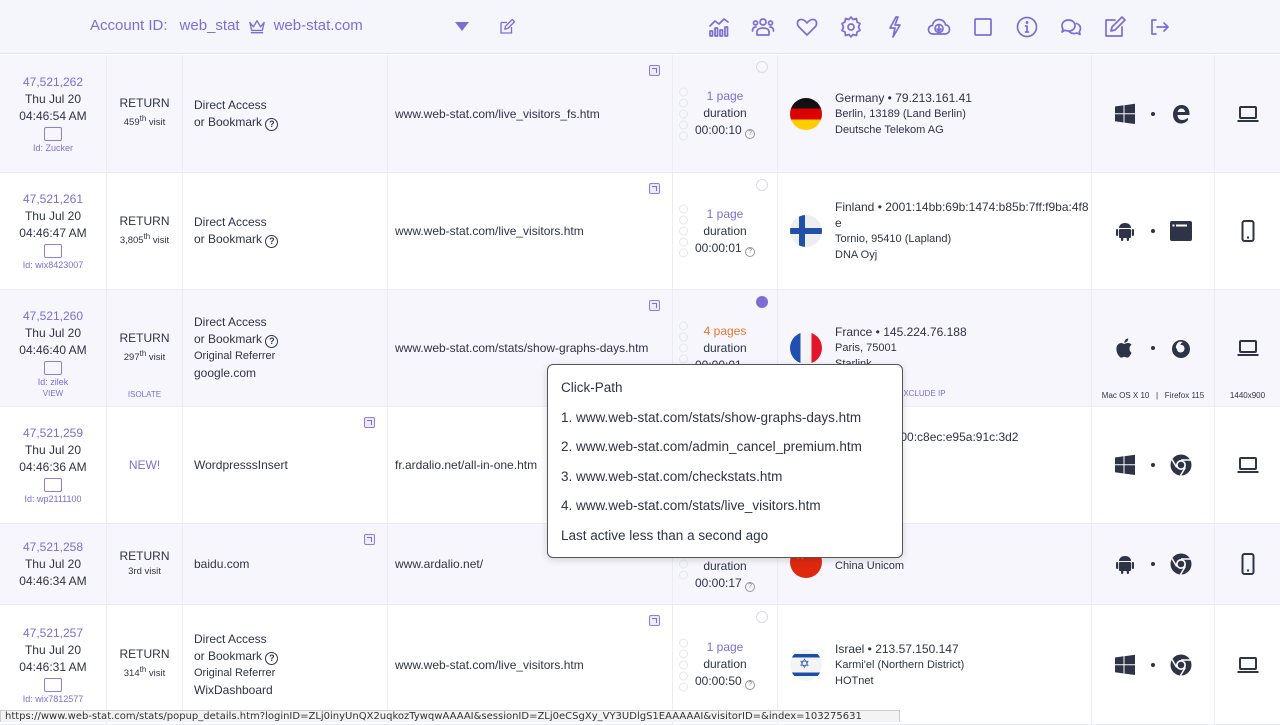 The width and height of the screenshot is (1280, 725). Describe the element at coordinates (983, 27) in the screenshot. I see `square-icon` at that location.